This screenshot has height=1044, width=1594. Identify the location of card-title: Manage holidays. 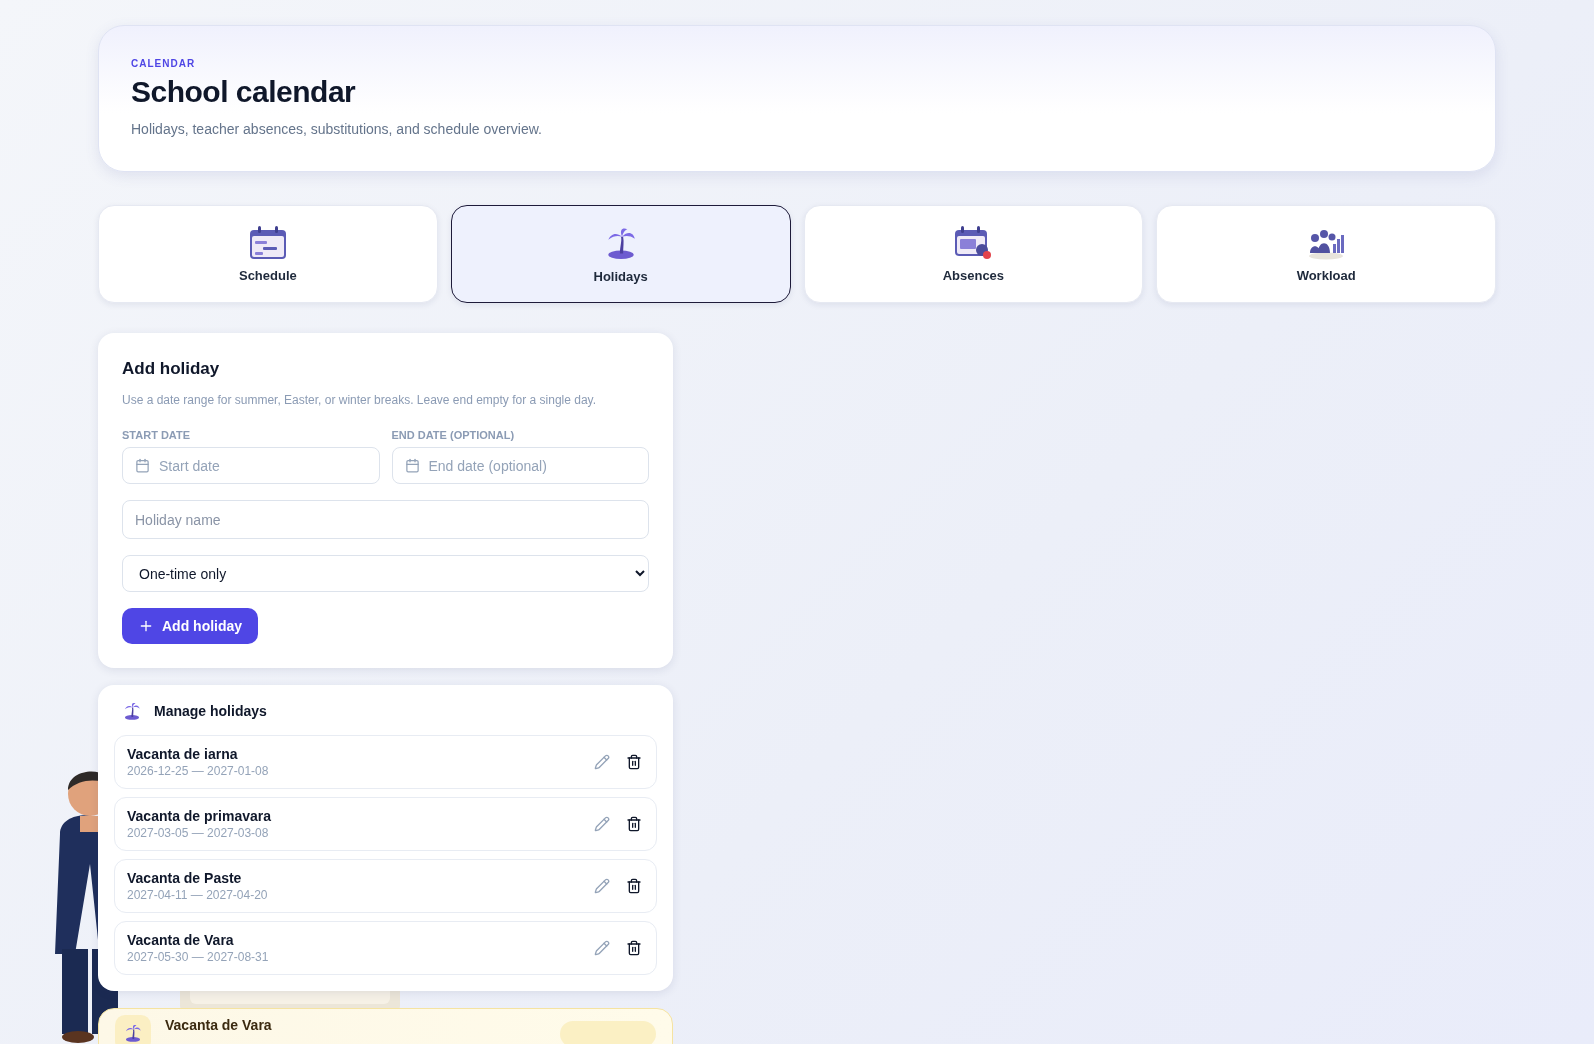
(210, 711).